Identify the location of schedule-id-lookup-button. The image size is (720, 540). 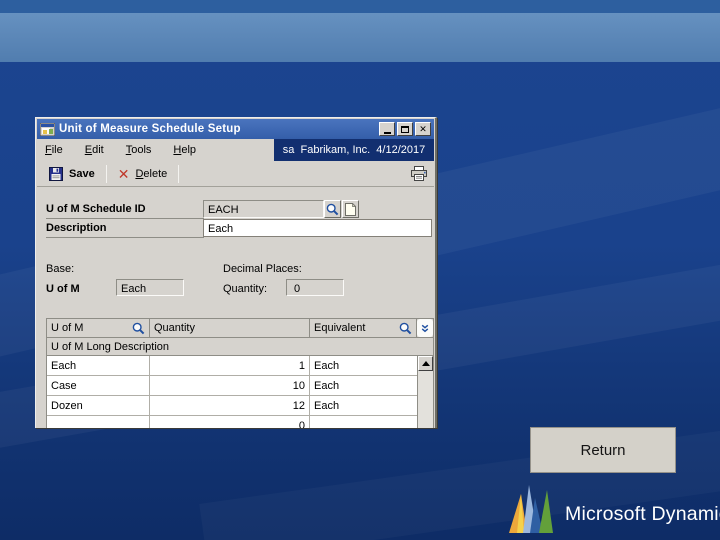
(332, 209).